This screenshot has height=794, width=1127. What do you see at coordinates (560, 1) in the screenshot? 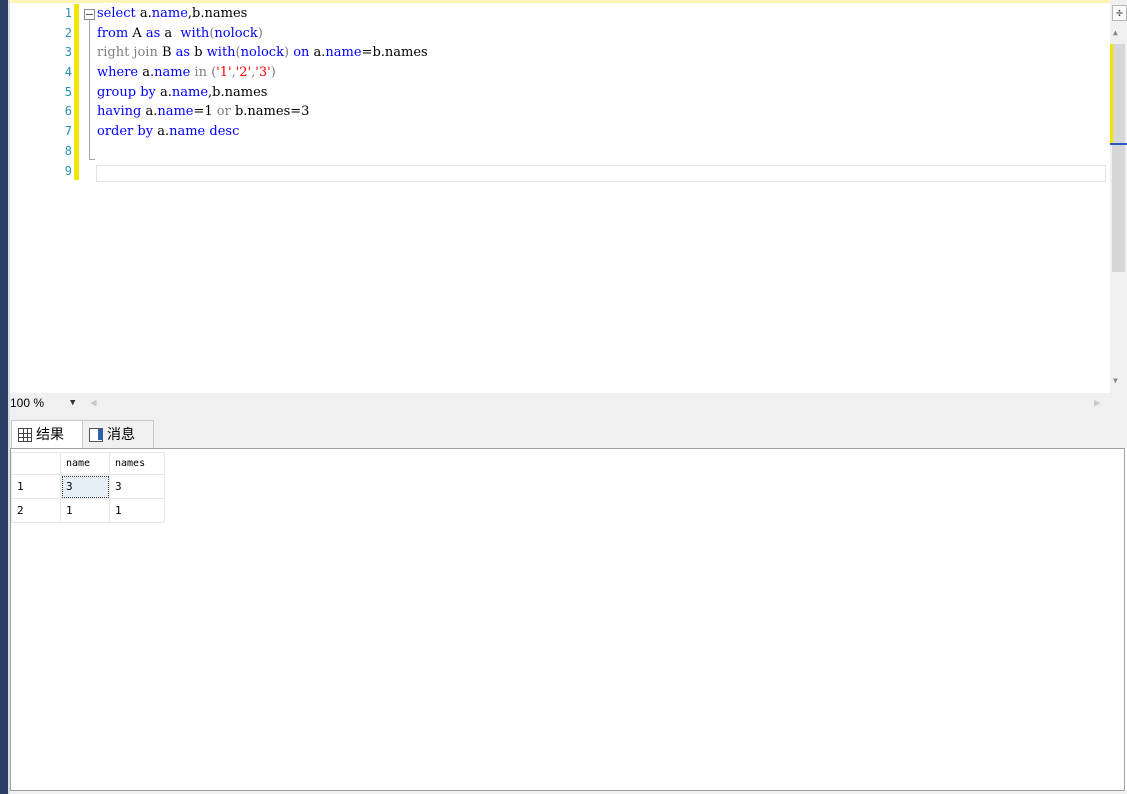
I see `editor-top-highlight` at bounding box center [560, 1].